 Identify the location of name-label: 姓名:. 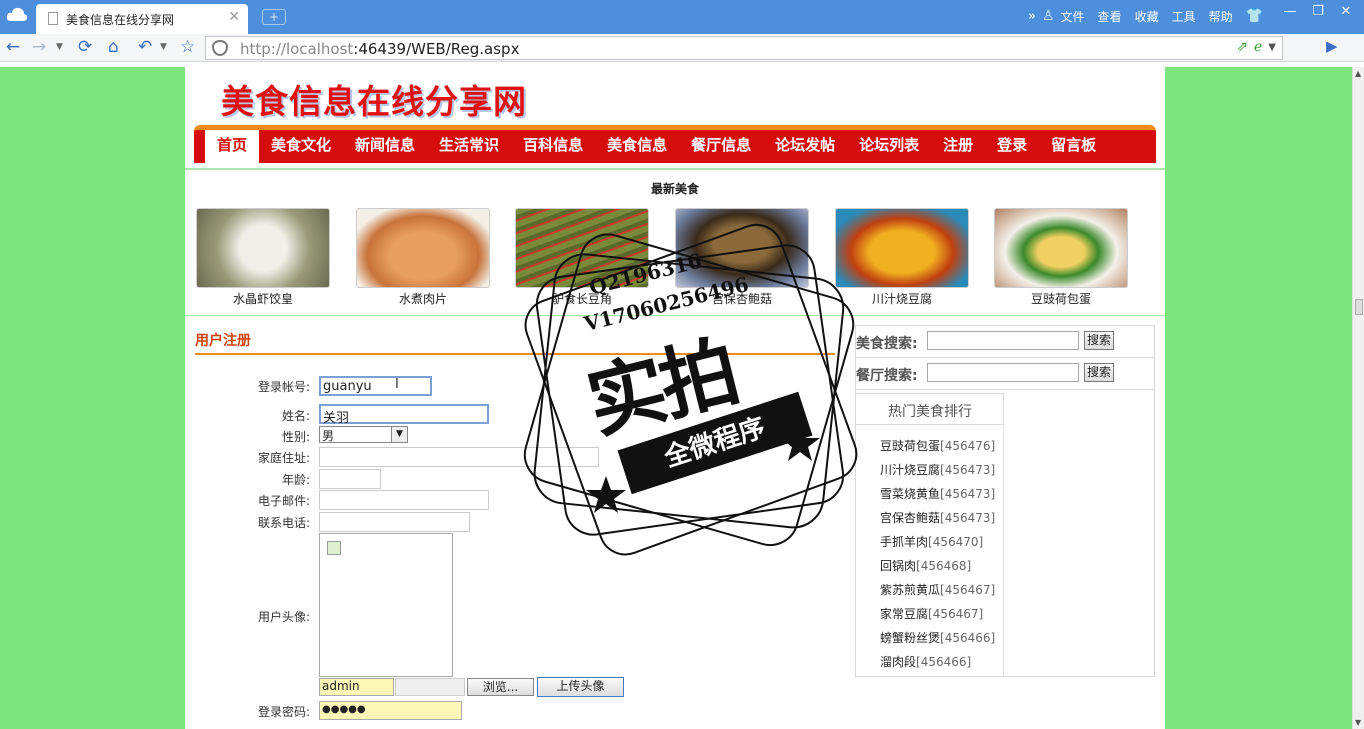
(295, 416).